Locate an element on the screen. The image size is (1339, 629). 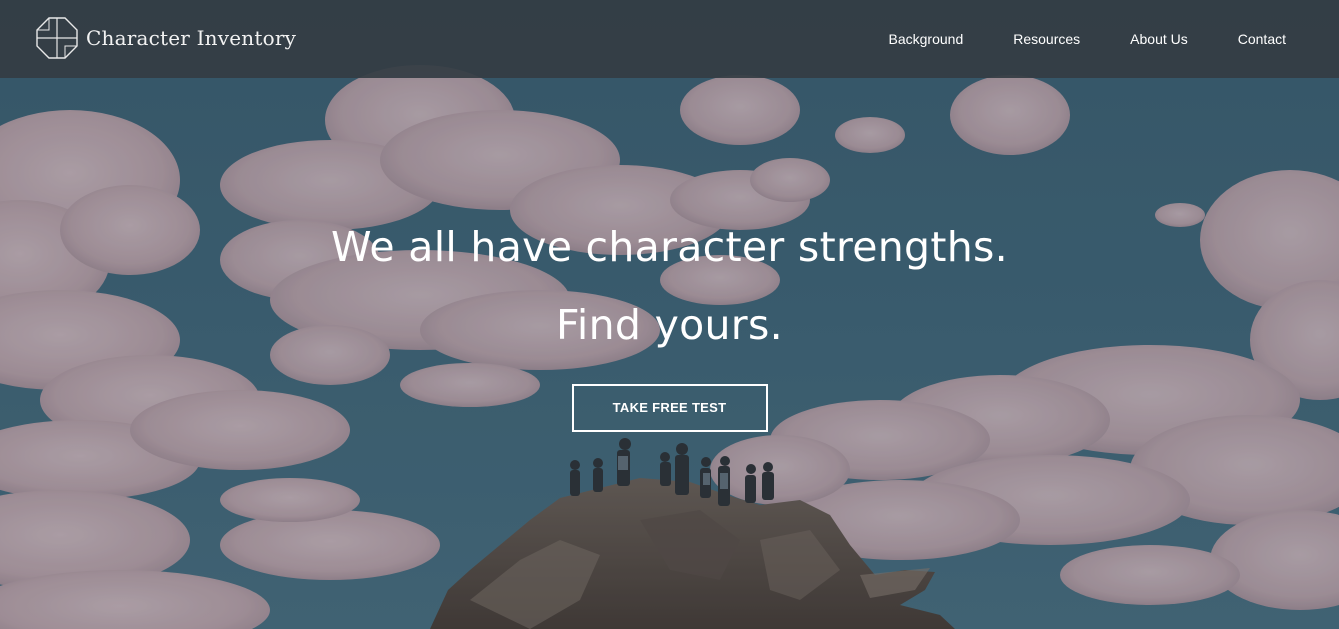
octagon-cross-logo-icon is located at coordinates (57, 38).